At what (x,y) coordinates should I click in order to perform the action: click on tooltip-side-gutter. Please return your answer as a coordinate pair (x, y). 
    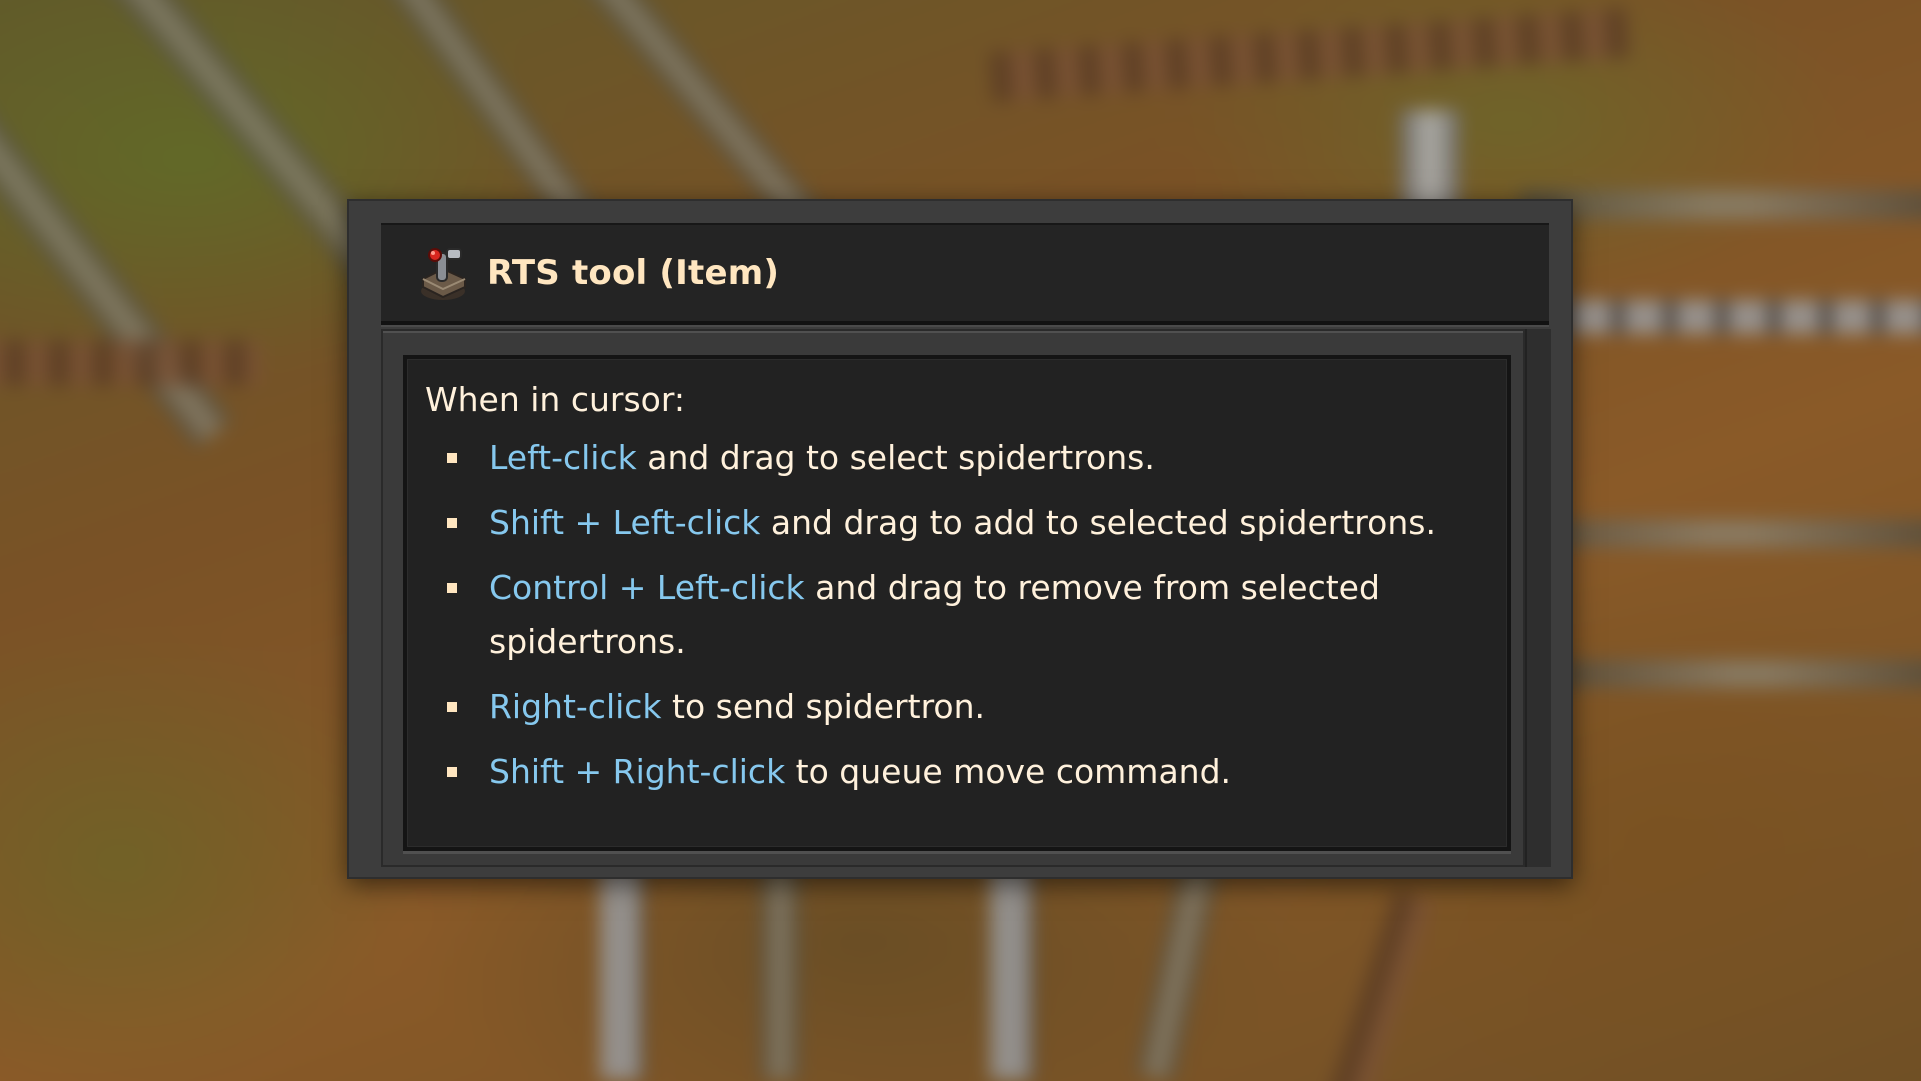
    Looking at the image, I should click on (1538, 598).